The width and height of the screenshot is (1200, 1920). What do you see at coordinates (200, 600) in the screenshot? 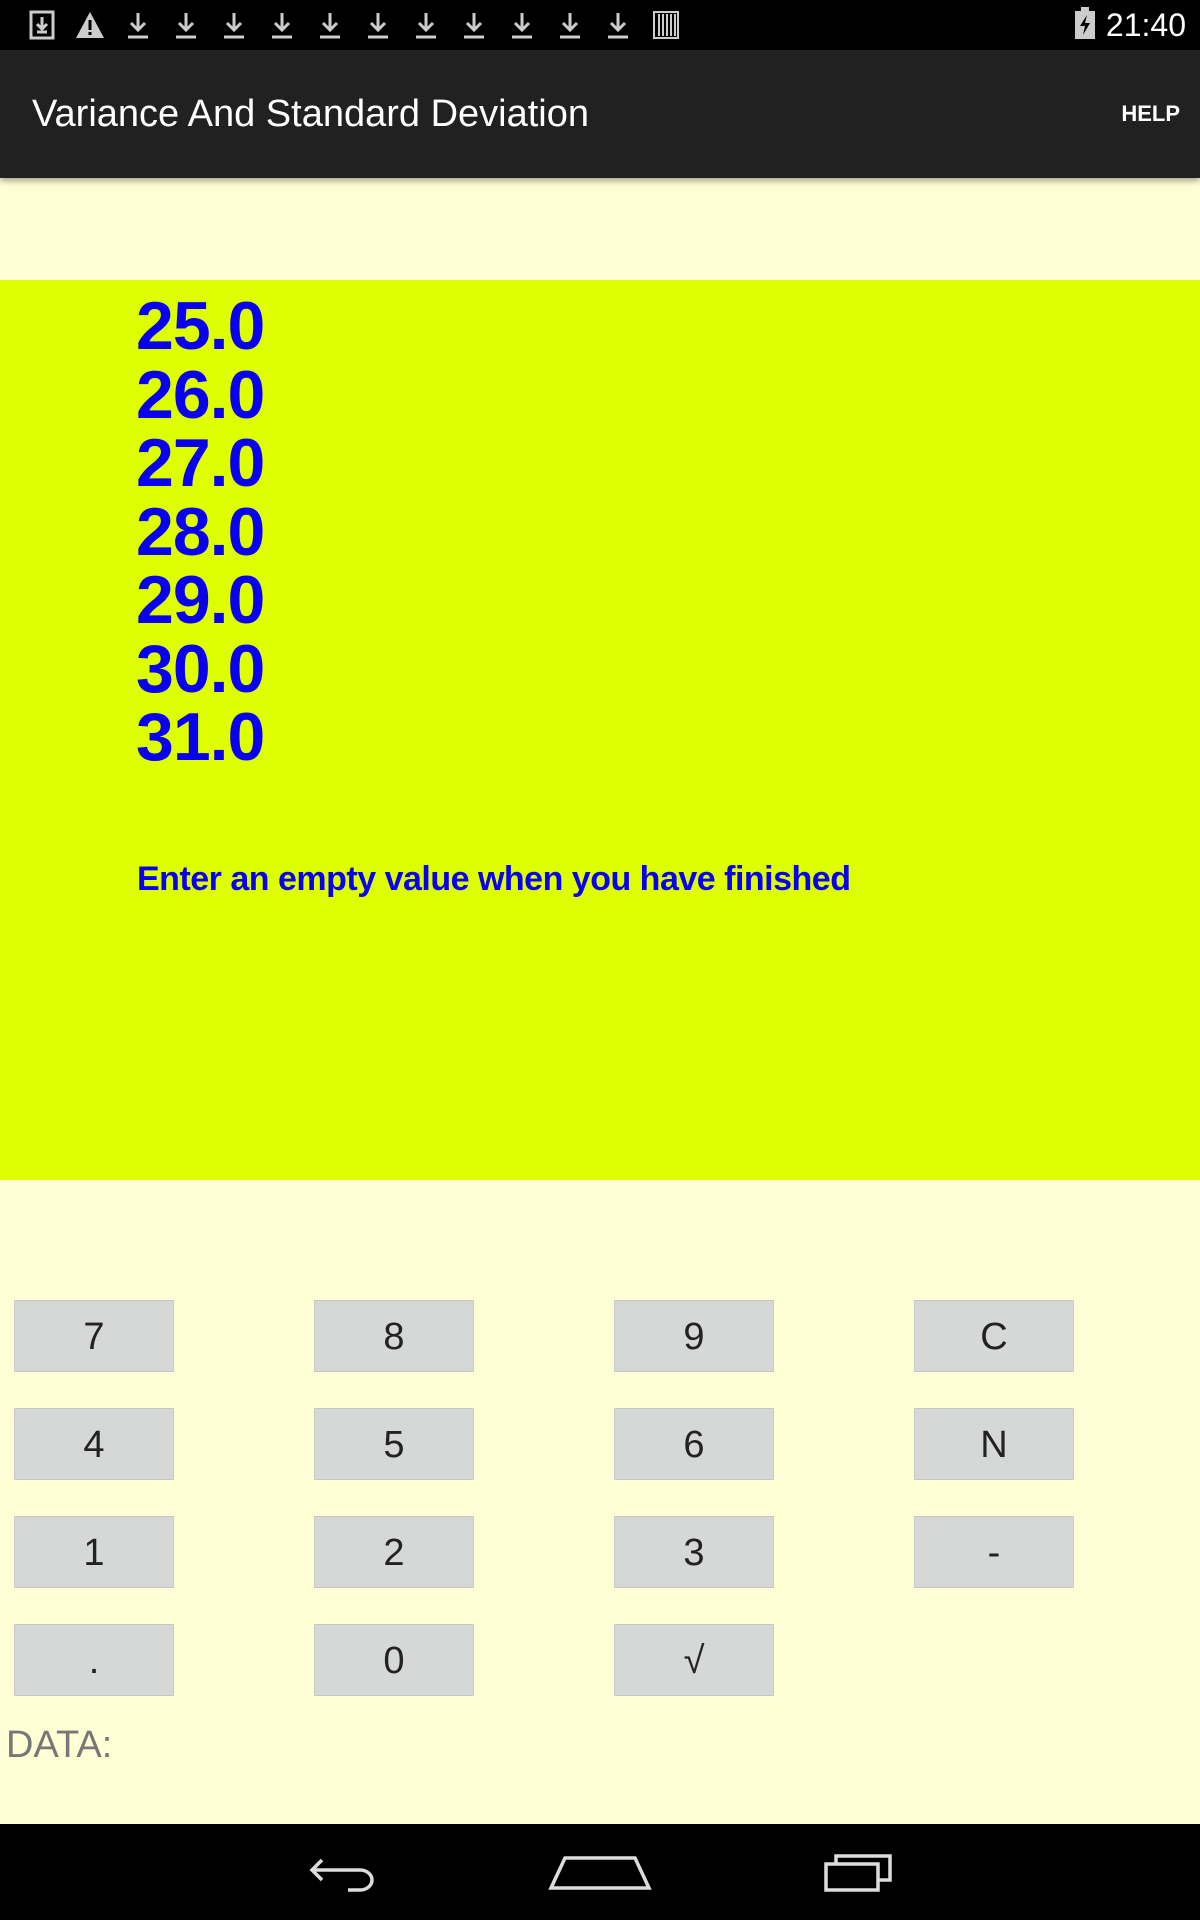
I see `value-item: 29.0` at bounding box center [200, 600].